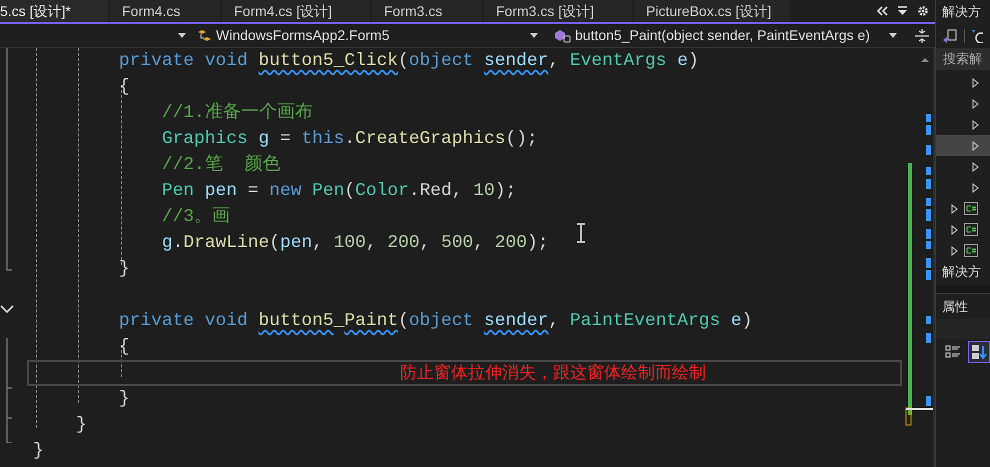 This screenshot has width=990, height=467. I want to click on document-tab: Form3.cs [设计], so click(558, 11).